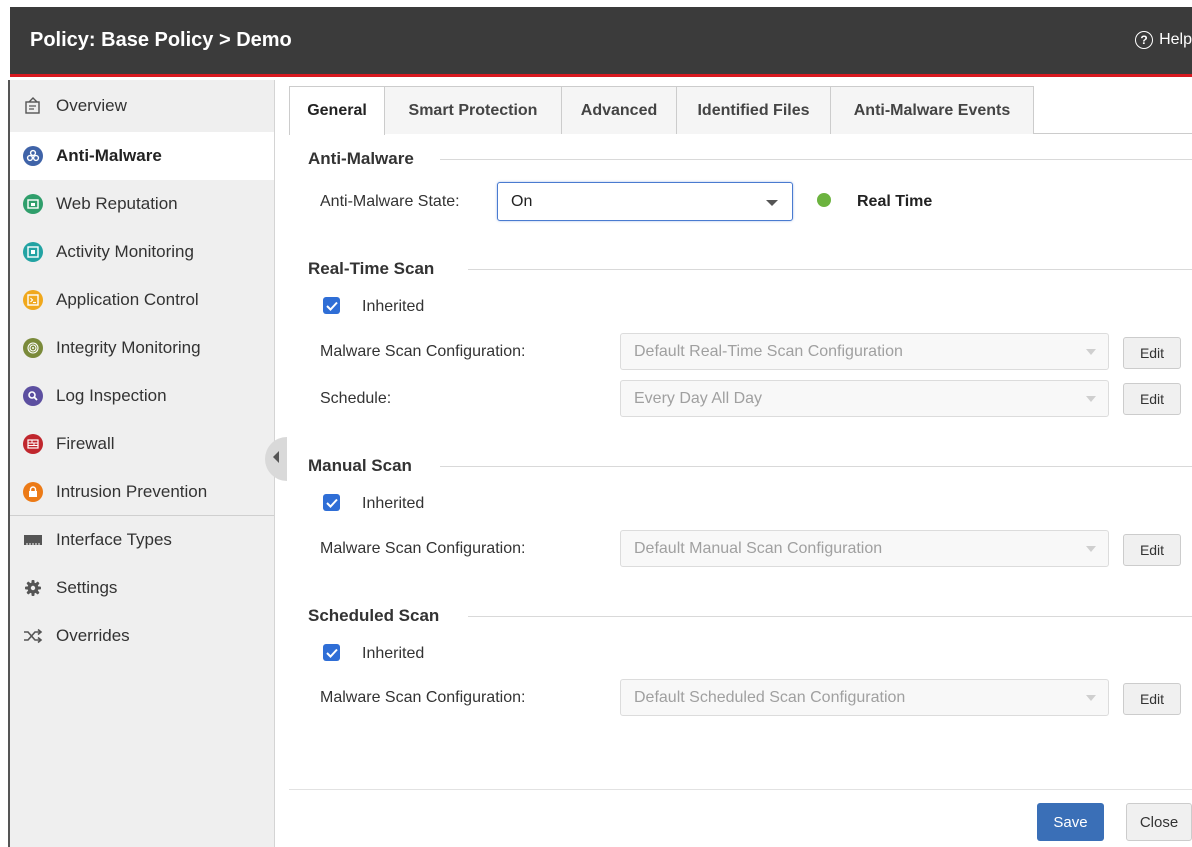  I want to click on page-title: Policy: Base Policy > Demo, so click(161, 40).